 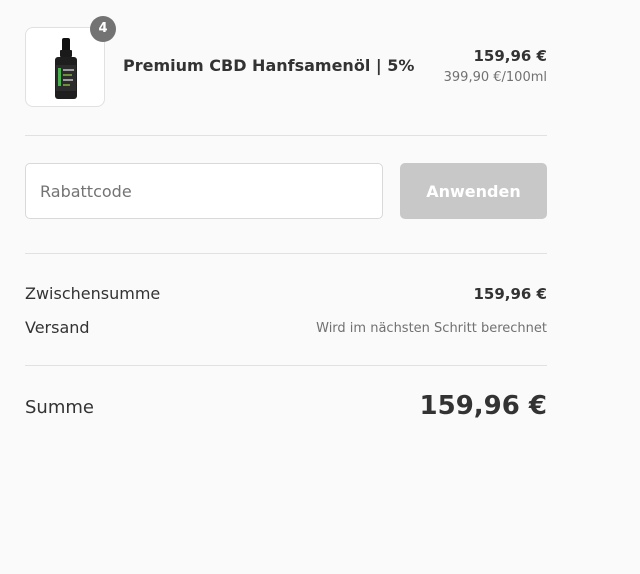 I want to click on total-label: Summe, so click(x=59, y=407).